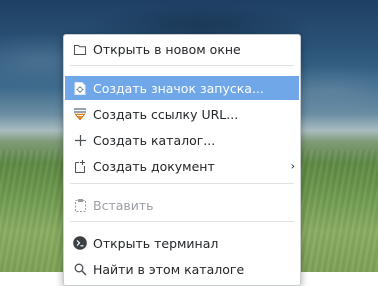 The width and height of the screenshot is (378, 286). What do you see at coordinates (182, 205) in the screenshot?
I see `menu-item-paste: Вставить` at bounding box center [182, 205].